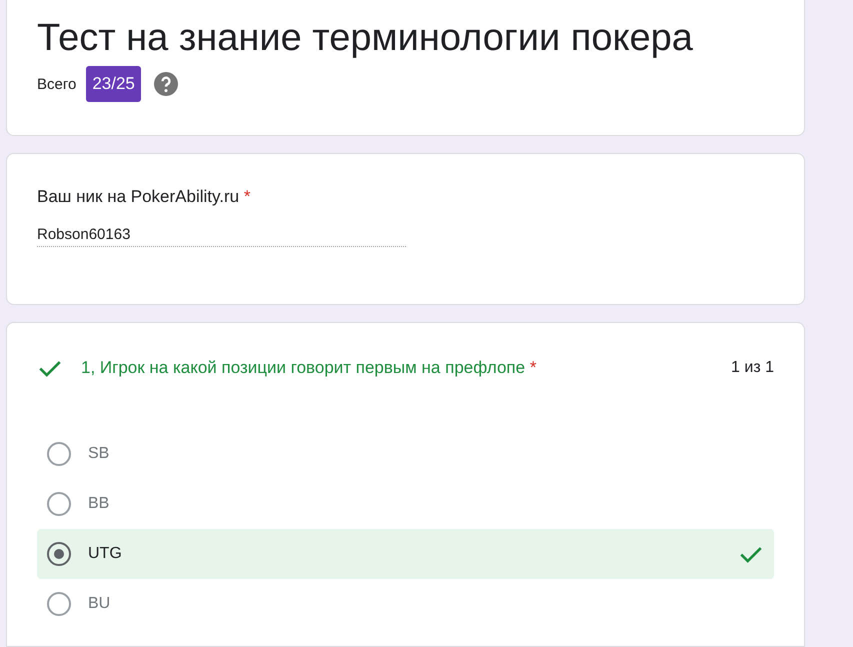 Image resolution: width=853 pixels, height=647 pixels. I want to click on score-badge: 23/25, so click(113, 84).